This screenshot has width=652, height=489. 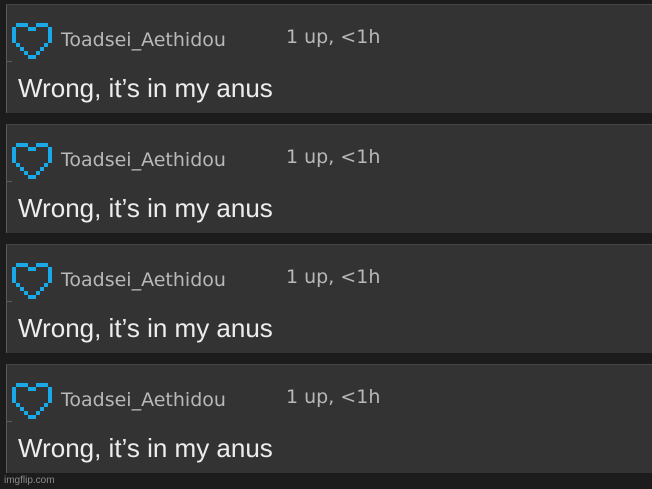 I want to click on imgflip-watermark: imgflip.com, so click(x=29, y=480).